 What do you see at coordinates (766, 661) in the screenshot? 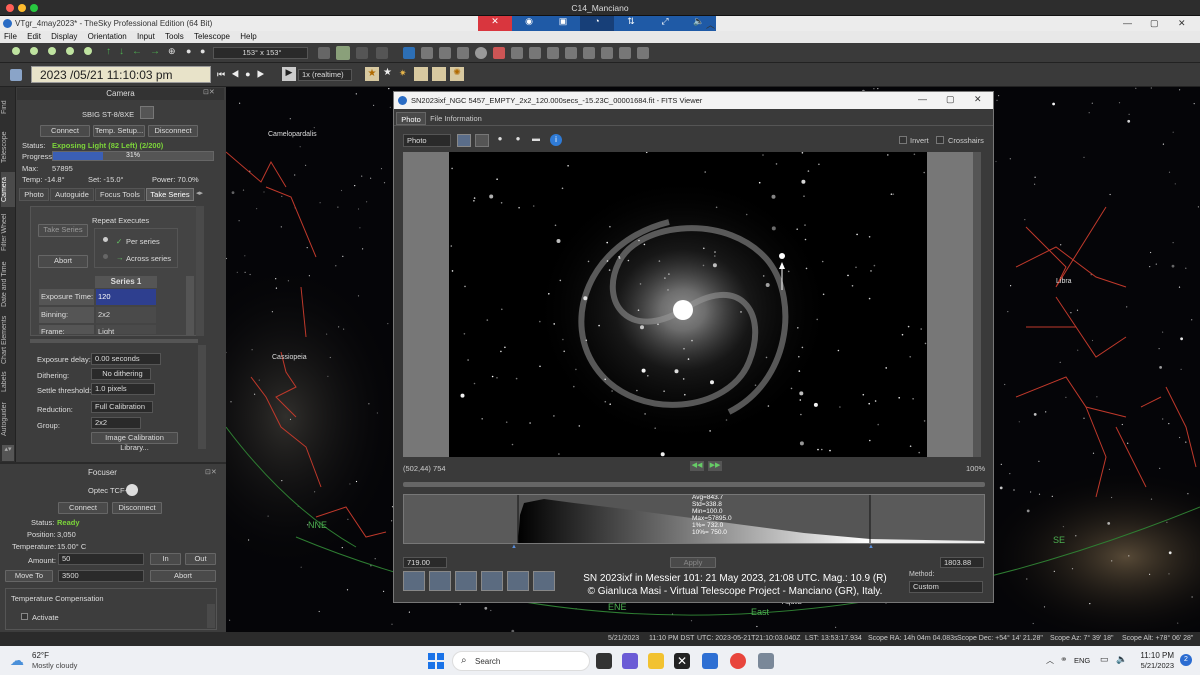
I see `remote-app-icon` at bounding box center [766, 661].